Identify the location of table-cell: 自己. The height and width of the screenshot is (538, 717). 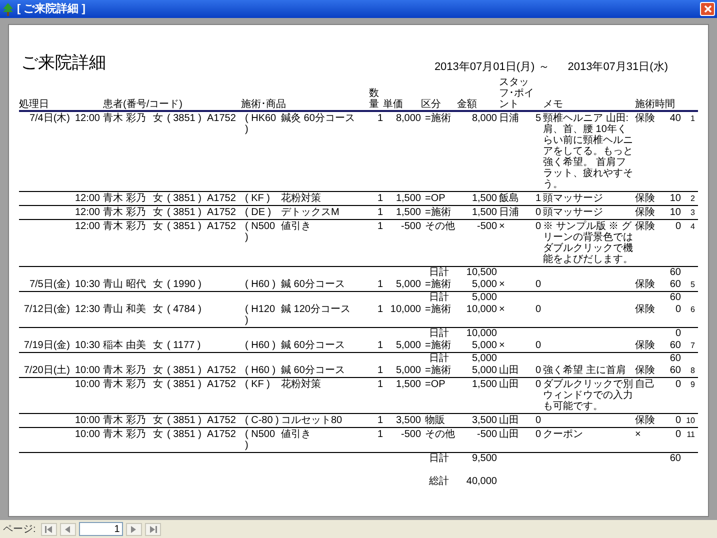
(645, 384).